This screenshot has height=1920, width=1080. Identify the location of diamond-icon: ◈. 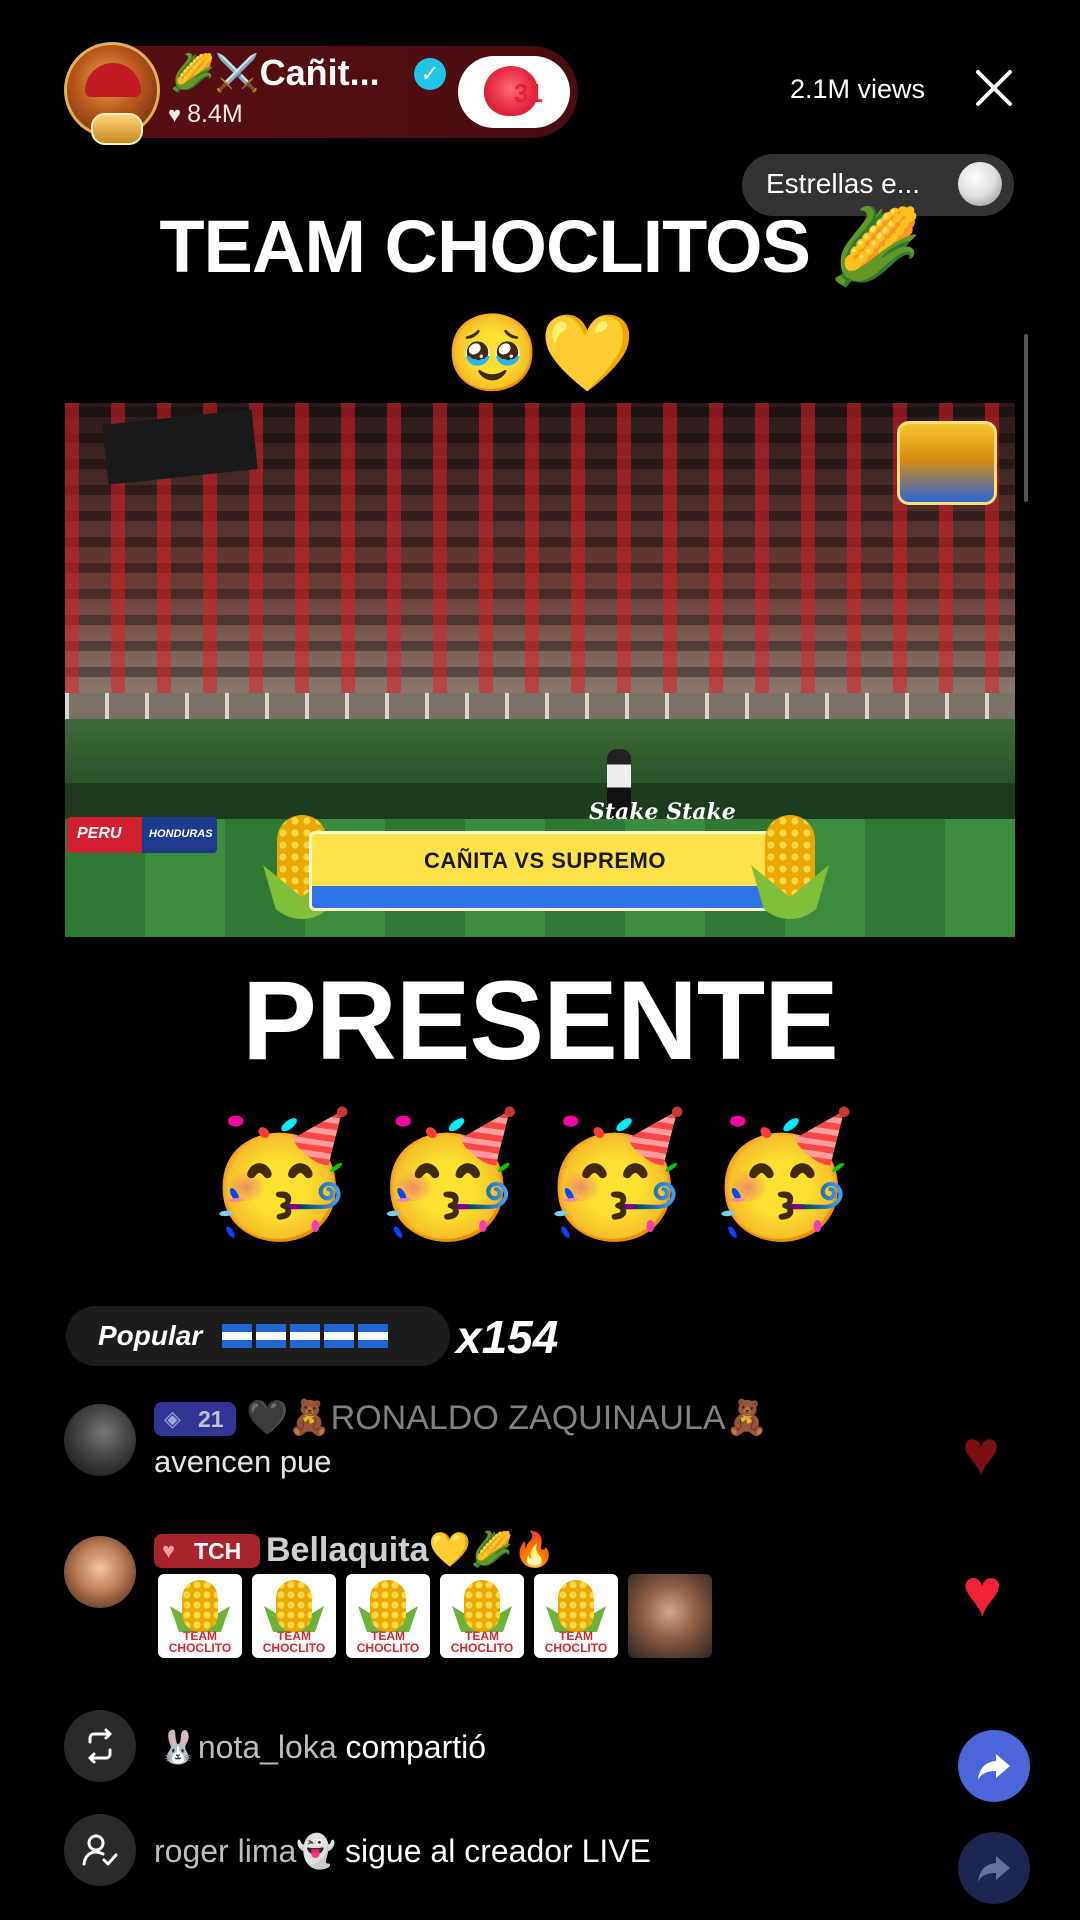
(172, 1418).